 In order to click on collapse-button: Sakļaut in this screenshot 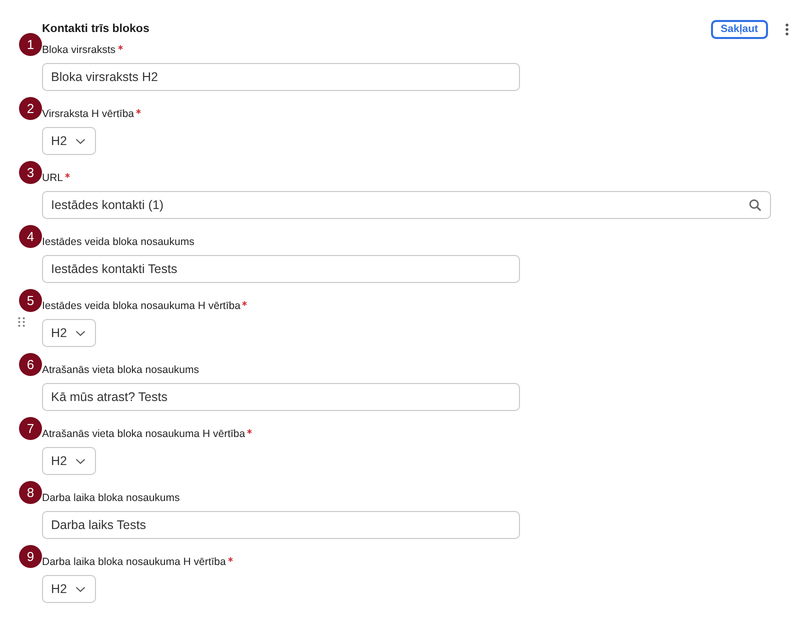, I will do `click(739, 29)`.